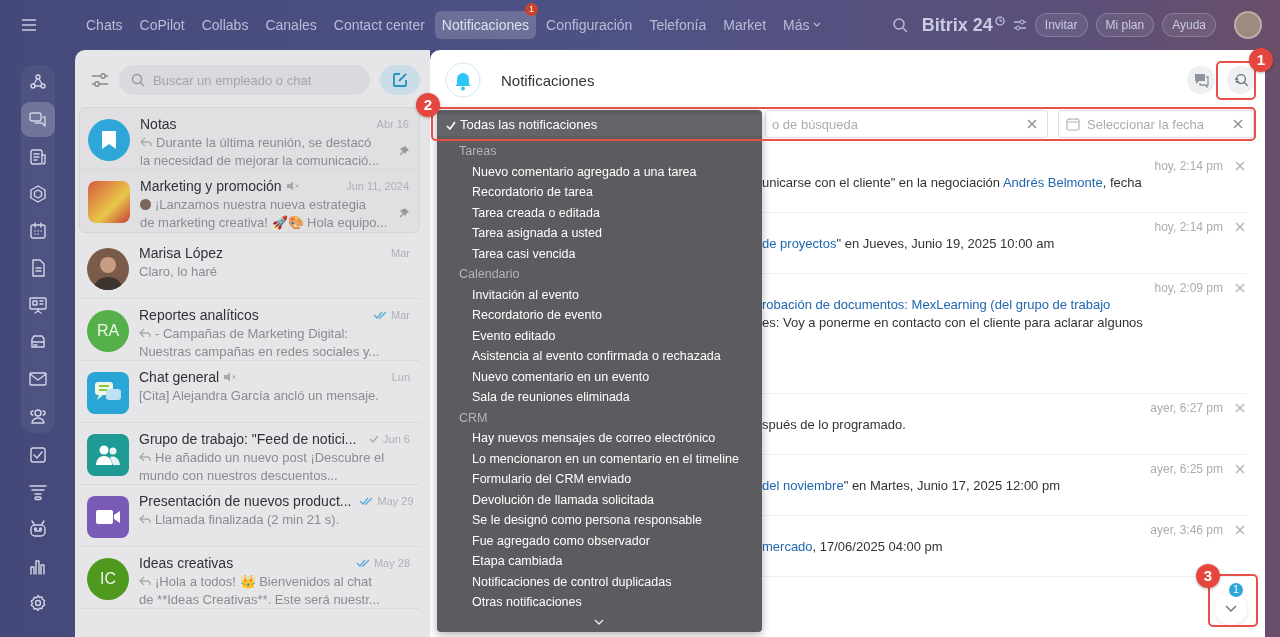 This screenshot has width=1280, height=637. What do you see at coordinates (37, 528) in the screenshot?
I see `robot-icon` at bounding box center [37, 528].